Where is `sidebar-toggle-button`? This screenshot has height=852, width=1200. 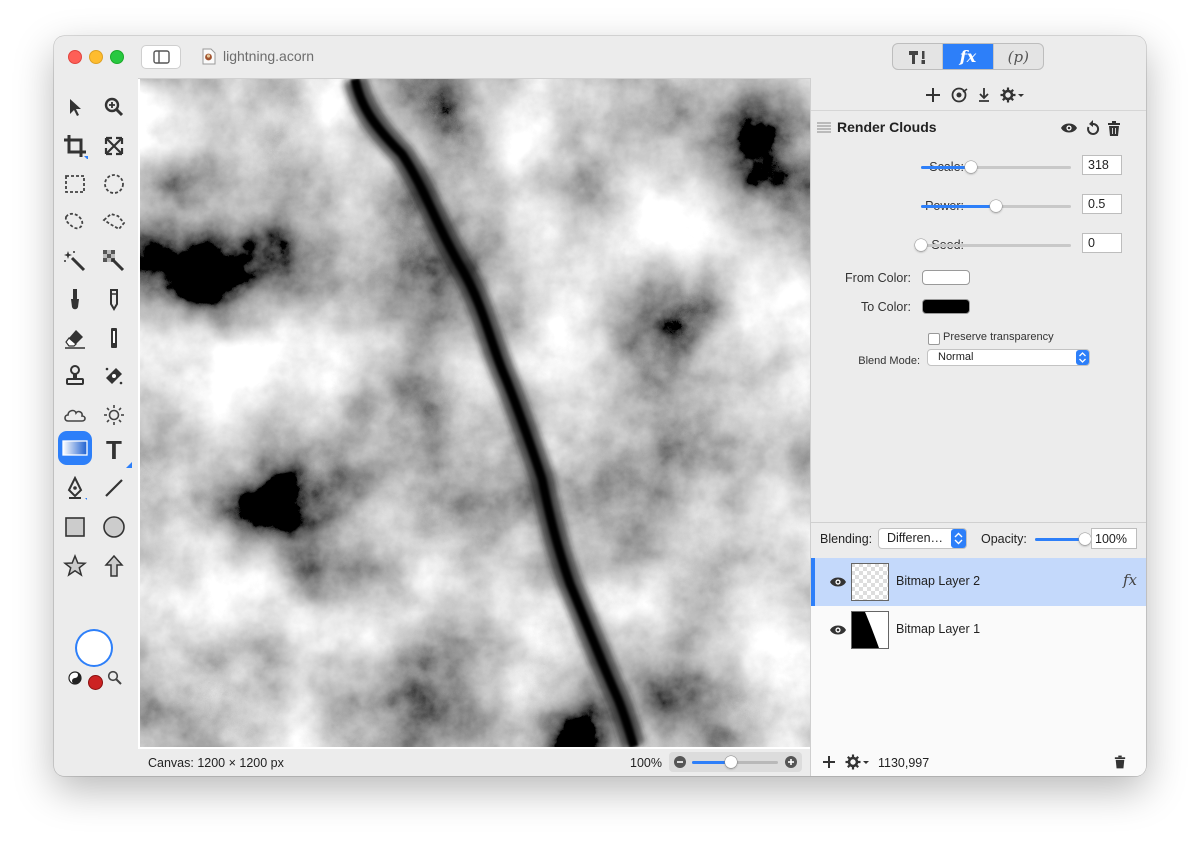 sidebar-toggle-button is located at coordinates (161, 57).